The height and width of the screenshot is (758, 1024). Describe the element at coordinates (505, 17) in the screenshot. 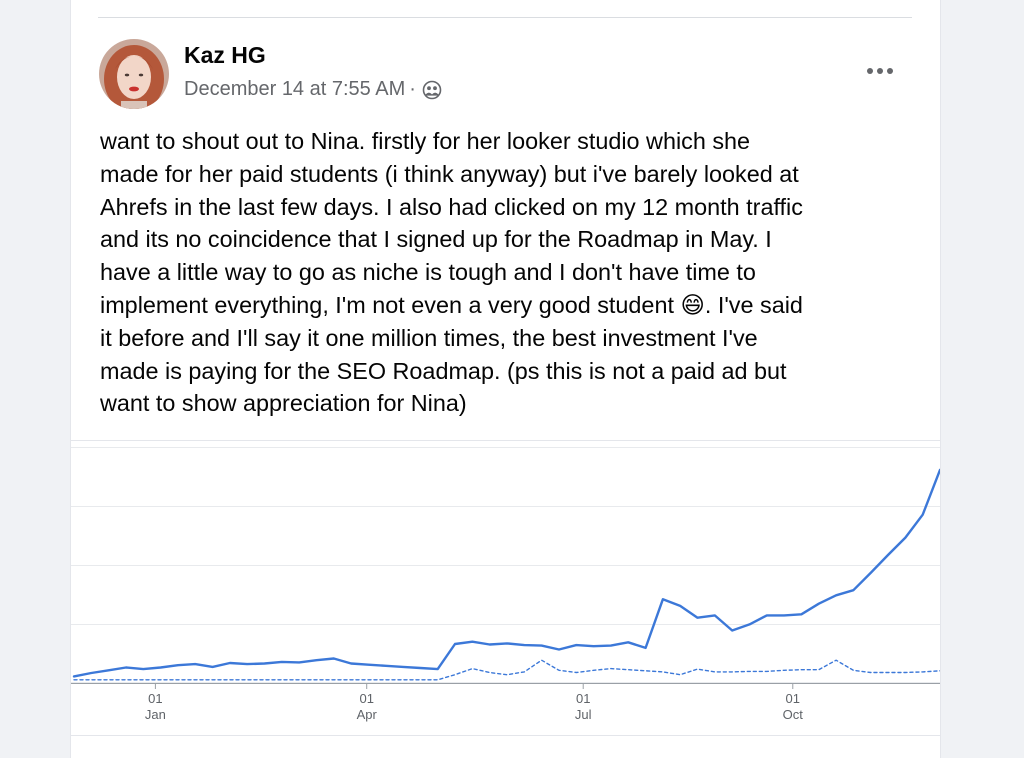

I see `top-divider` at that location.